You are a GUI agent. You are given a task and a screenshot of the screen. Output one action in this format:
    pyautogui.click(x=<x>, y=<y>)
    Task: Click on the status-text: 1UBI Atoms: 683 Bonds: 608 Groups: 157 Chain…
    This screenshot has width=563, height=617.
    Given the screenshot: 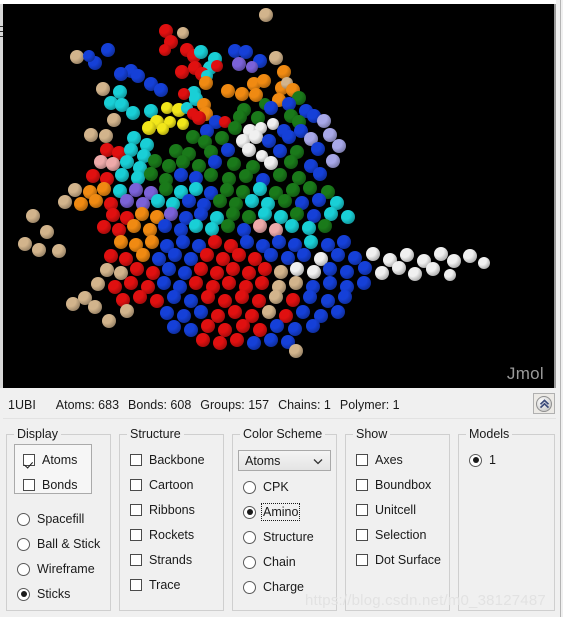 What is the action you would take?
    pyautogui.click(x=208, y=405)
    